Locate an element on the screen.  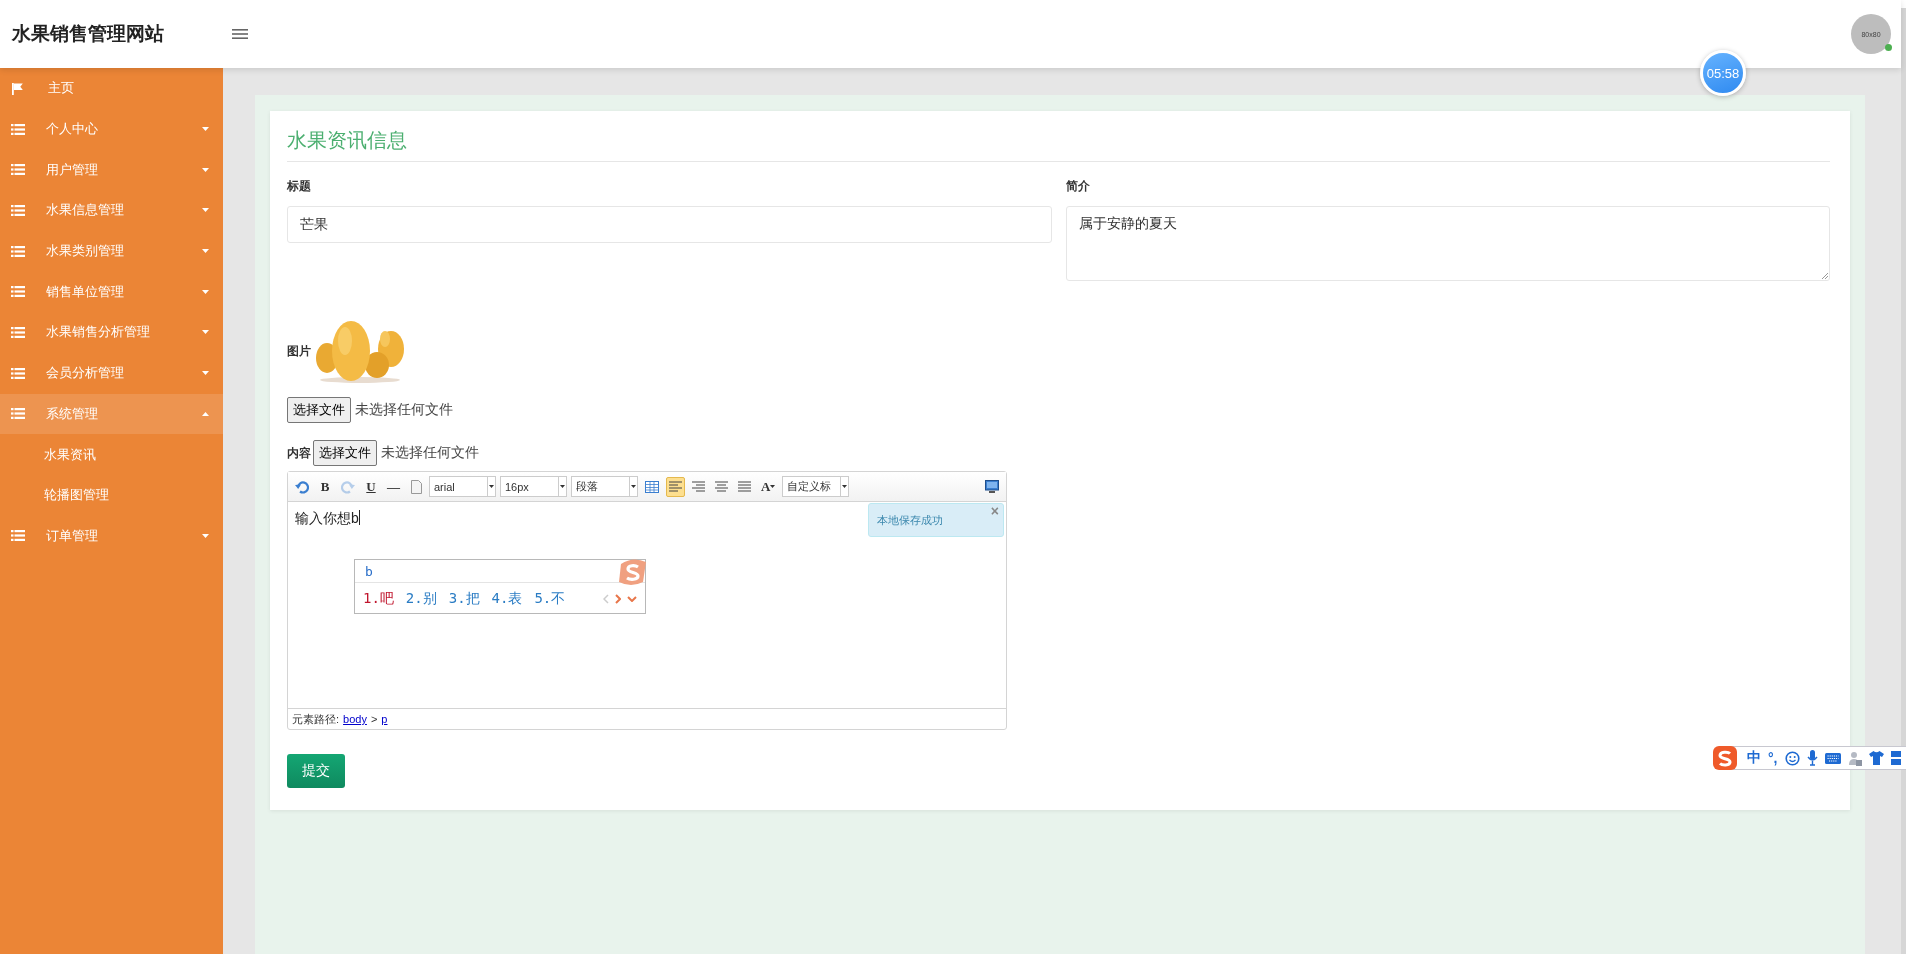
dropdown: arial is located at coordinates (462, 486).